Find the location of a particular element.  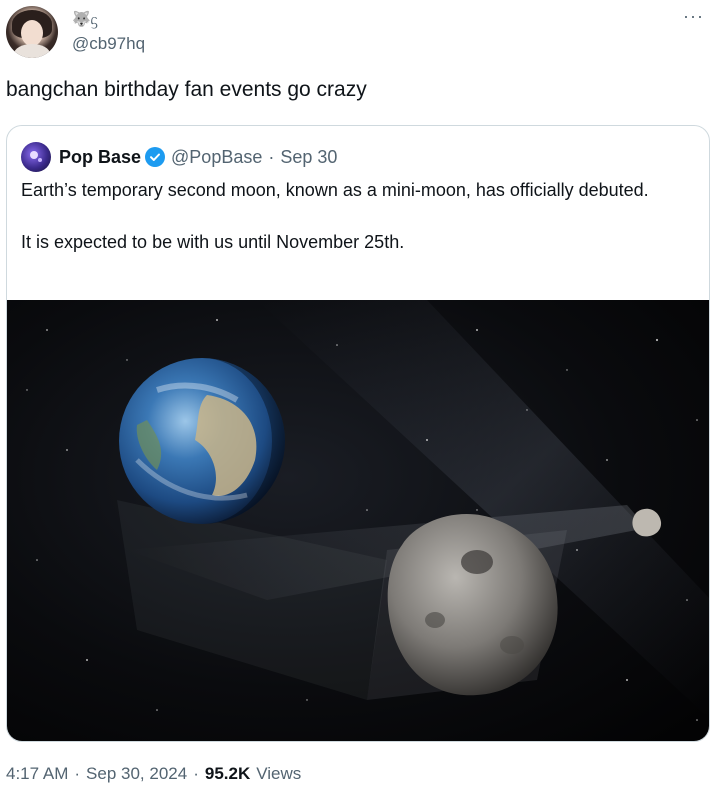

display-name: 🐺ᦓ is located at coordinates (108, 19).